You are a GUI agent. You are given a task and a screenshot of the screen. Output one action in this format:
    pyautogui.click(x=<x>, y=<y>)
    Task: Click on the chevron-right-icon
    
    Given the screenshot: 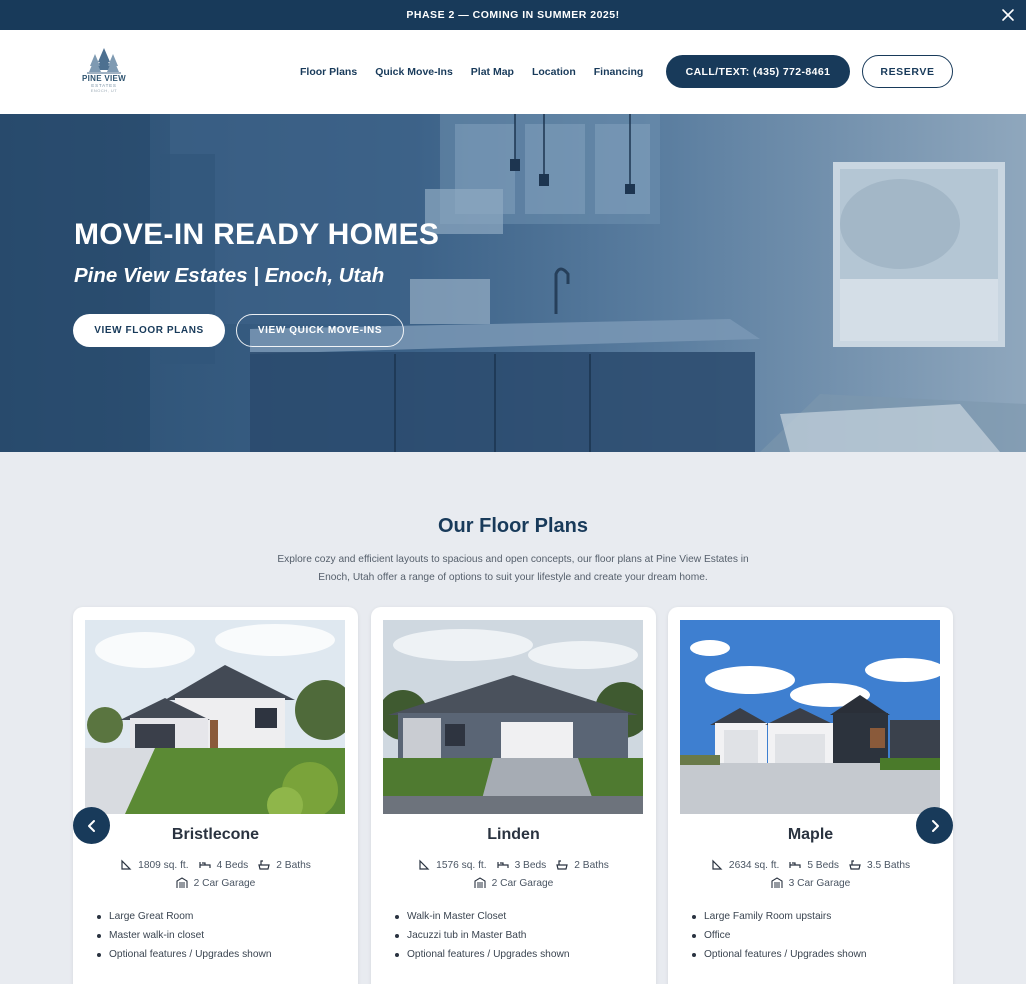 What is the action you would take?
    pyautogui.click(x=935, y=825)
    